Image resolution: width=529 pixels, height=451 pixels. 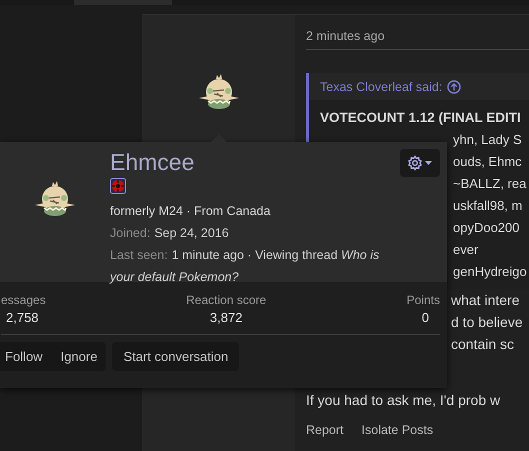 What do you see at coordinates (226, 318) in the screenshot?
I see `stat-value: 3,872` at bounding box center [226, 318].